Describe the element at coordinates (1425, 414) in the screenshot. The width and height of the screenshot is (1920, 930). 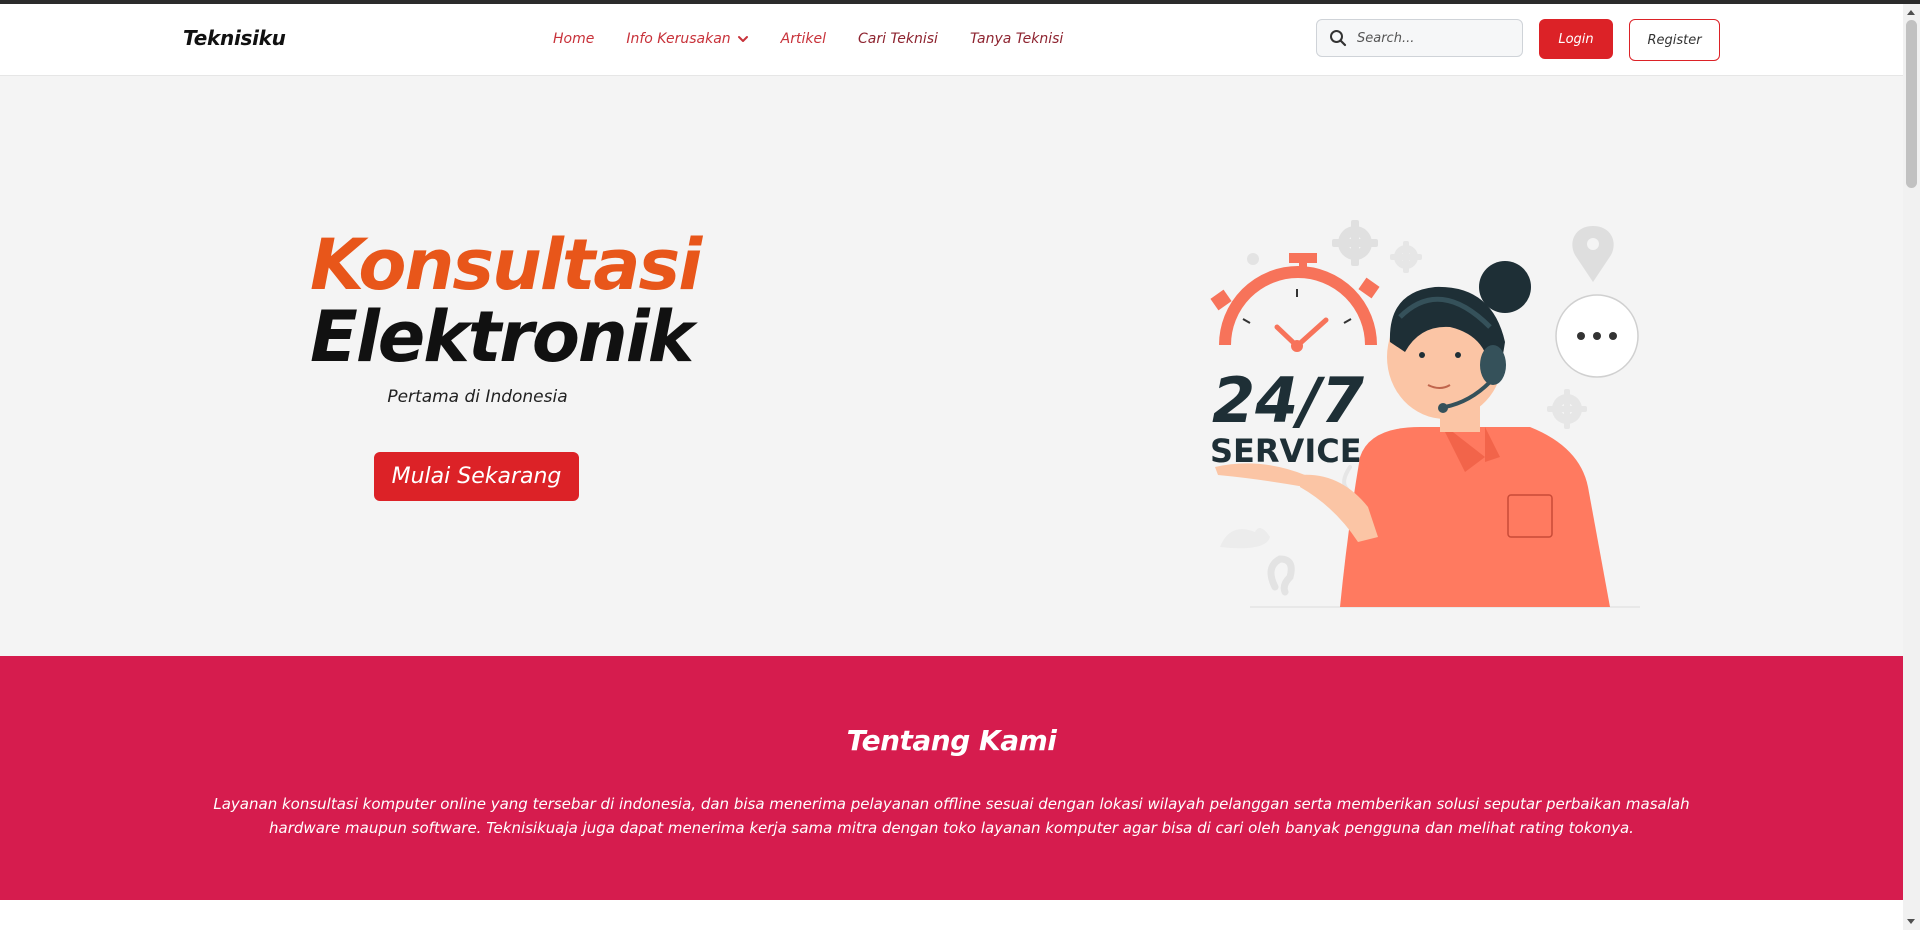
I see `customer-service-illustration: 24/7 SERVICE` at that location.